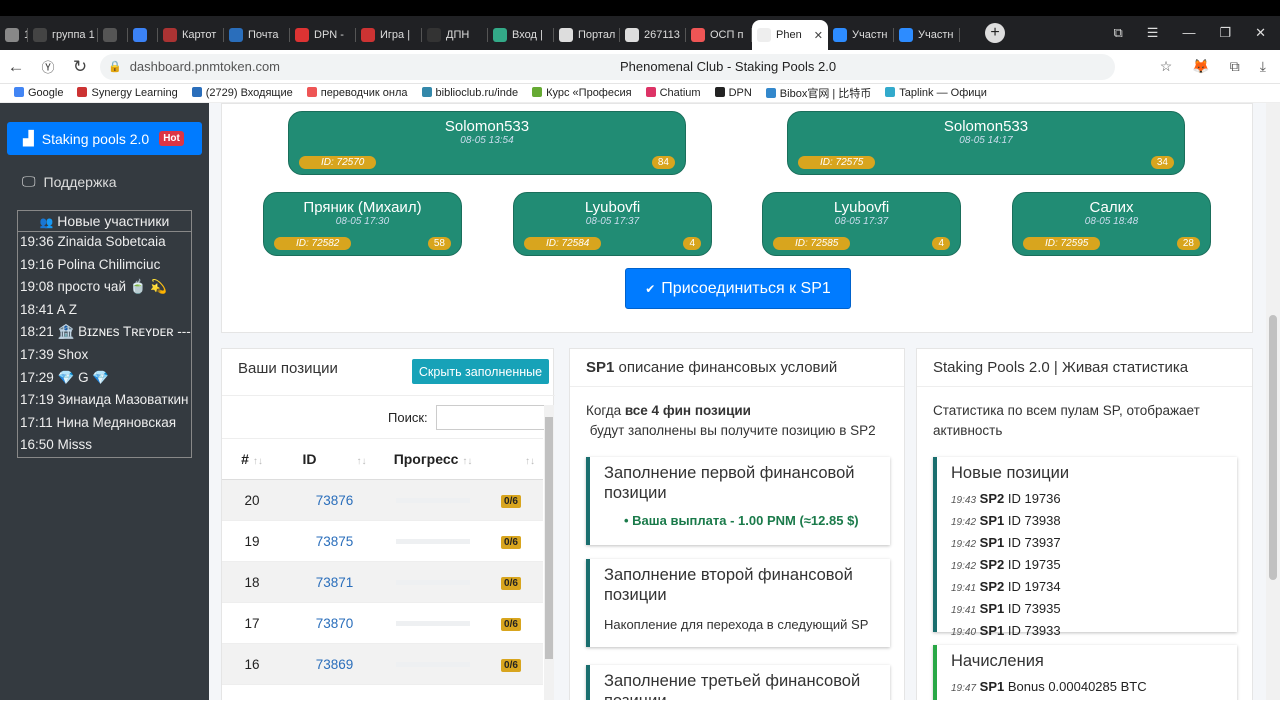  What do you see at coordinates (104, 221) in the screenshot?
I see `new-members-header: 👥 Новые участники` at bounding box center [104, 221].